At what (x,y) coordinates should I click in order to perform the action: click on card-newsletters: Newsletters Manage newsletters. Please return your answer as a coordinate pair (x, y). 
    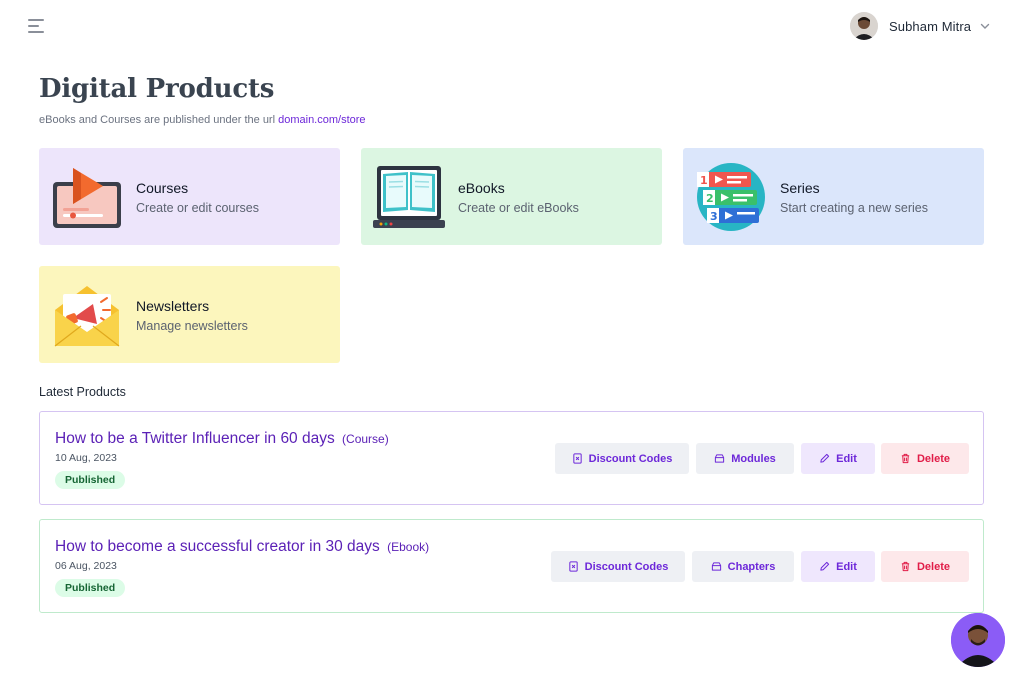
    Looking at the image, I should click on (189, 314).